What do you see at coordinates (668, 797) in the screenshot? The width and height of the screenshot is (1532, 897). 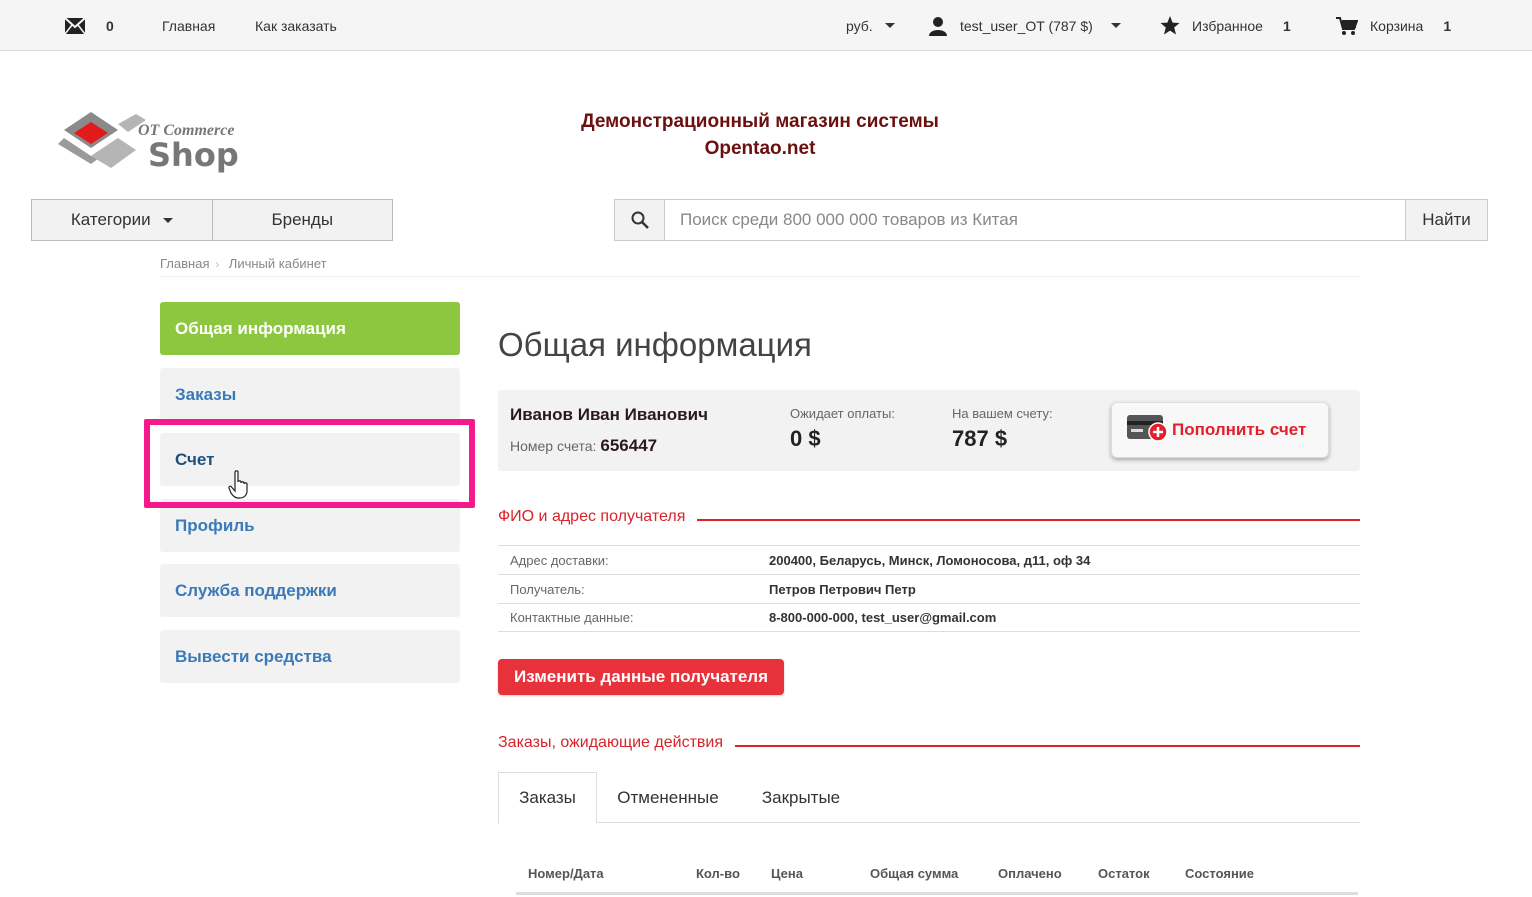 I see `tab-cancelled: Отмененные` at bounding box center [668, 797].